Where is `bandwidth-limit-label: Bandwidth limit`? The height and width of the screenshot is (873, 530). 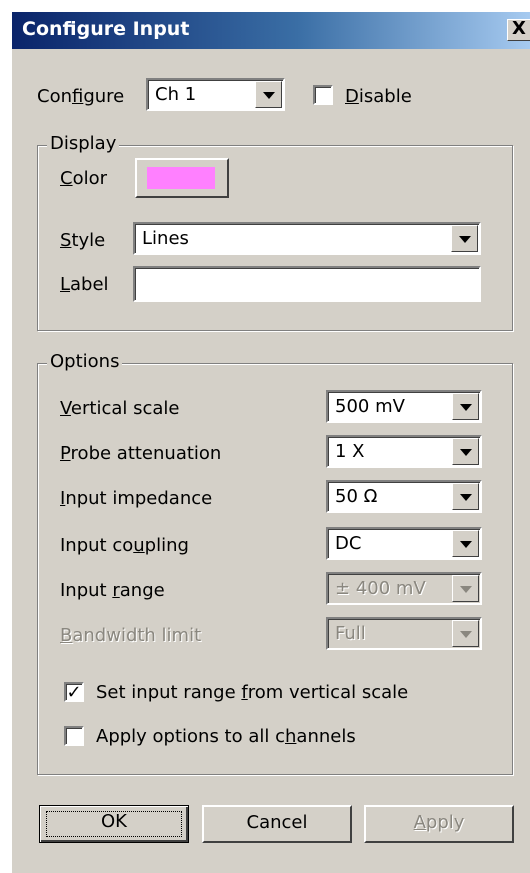
bandwidth-limit-label: Bandwidth limit is located at coordinates (131, 635).